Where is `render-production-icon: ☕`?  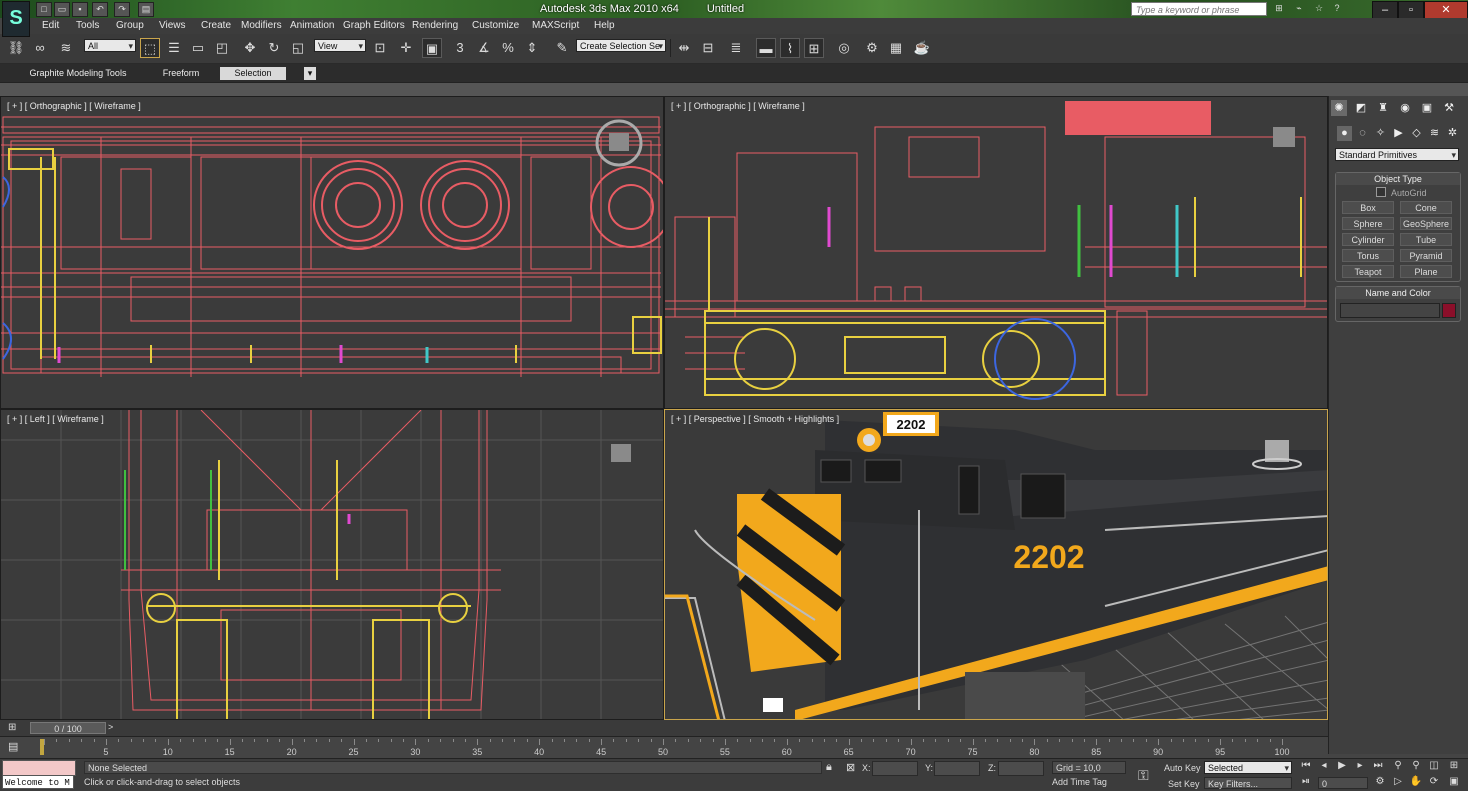 render-production-icon: ☕ is located at coordinates (922, 48).